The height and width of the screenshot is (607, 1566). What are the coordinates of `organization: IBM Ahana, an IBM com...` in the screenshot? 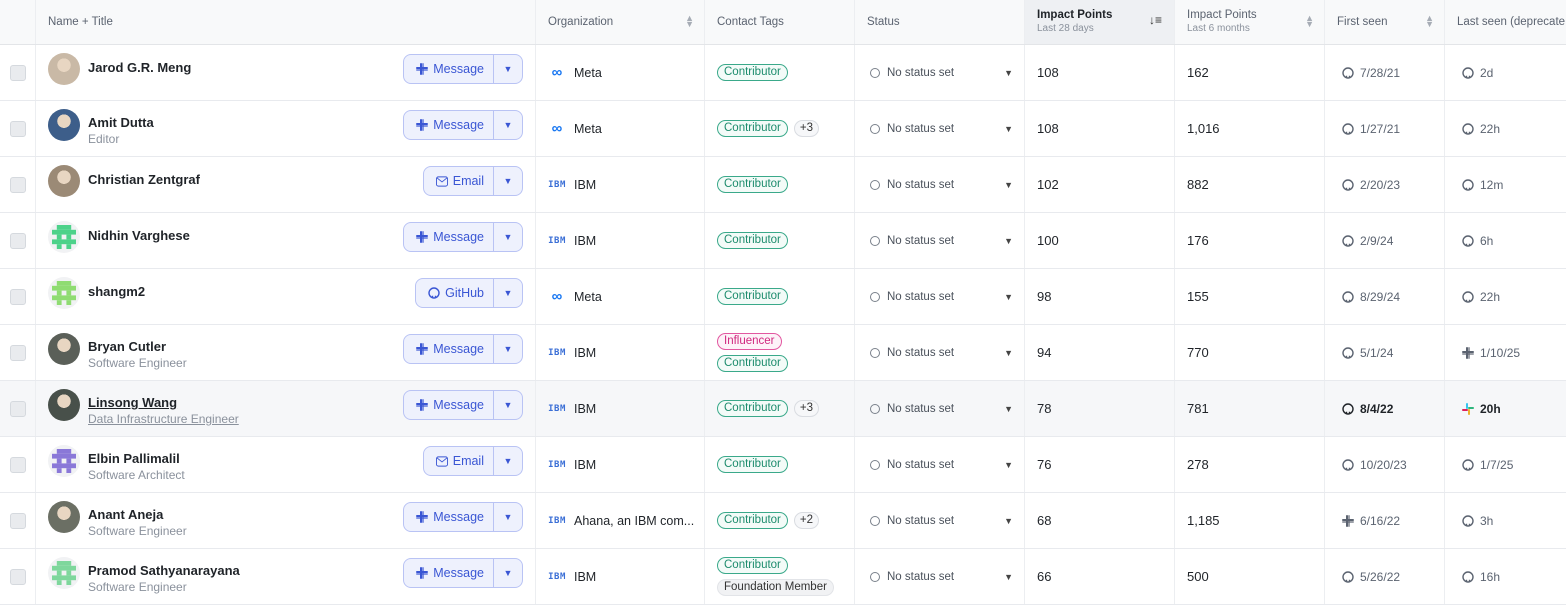 It's located at (621, 521).